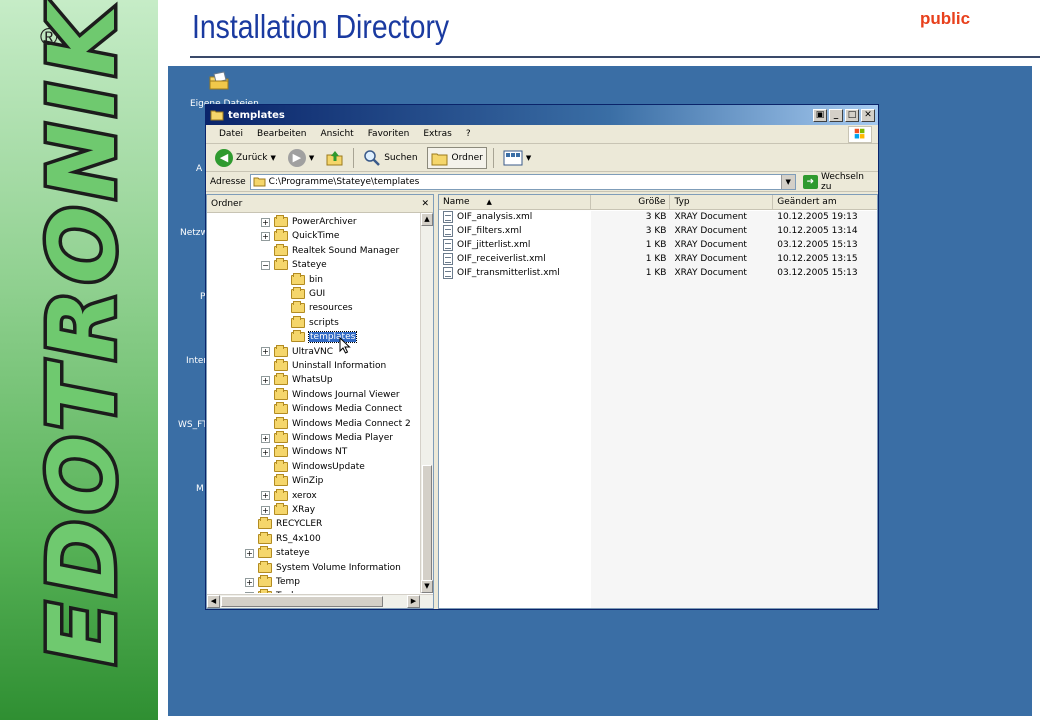 The width and height of the screenshot is (1040, 720). I want to click on menu-help: ?, so click(468, 134).